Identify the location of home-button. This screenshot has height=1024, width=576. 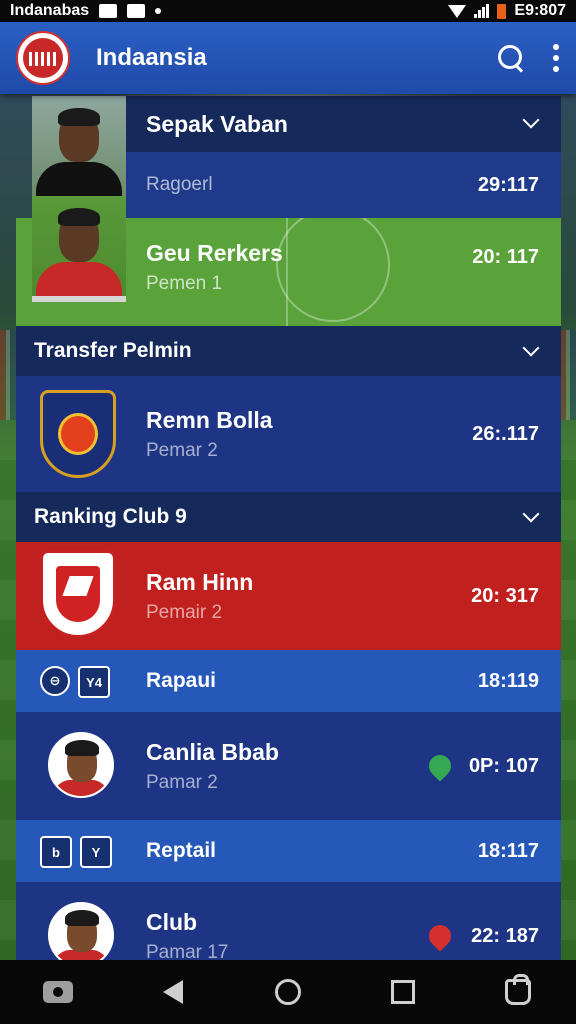
(288, 992).